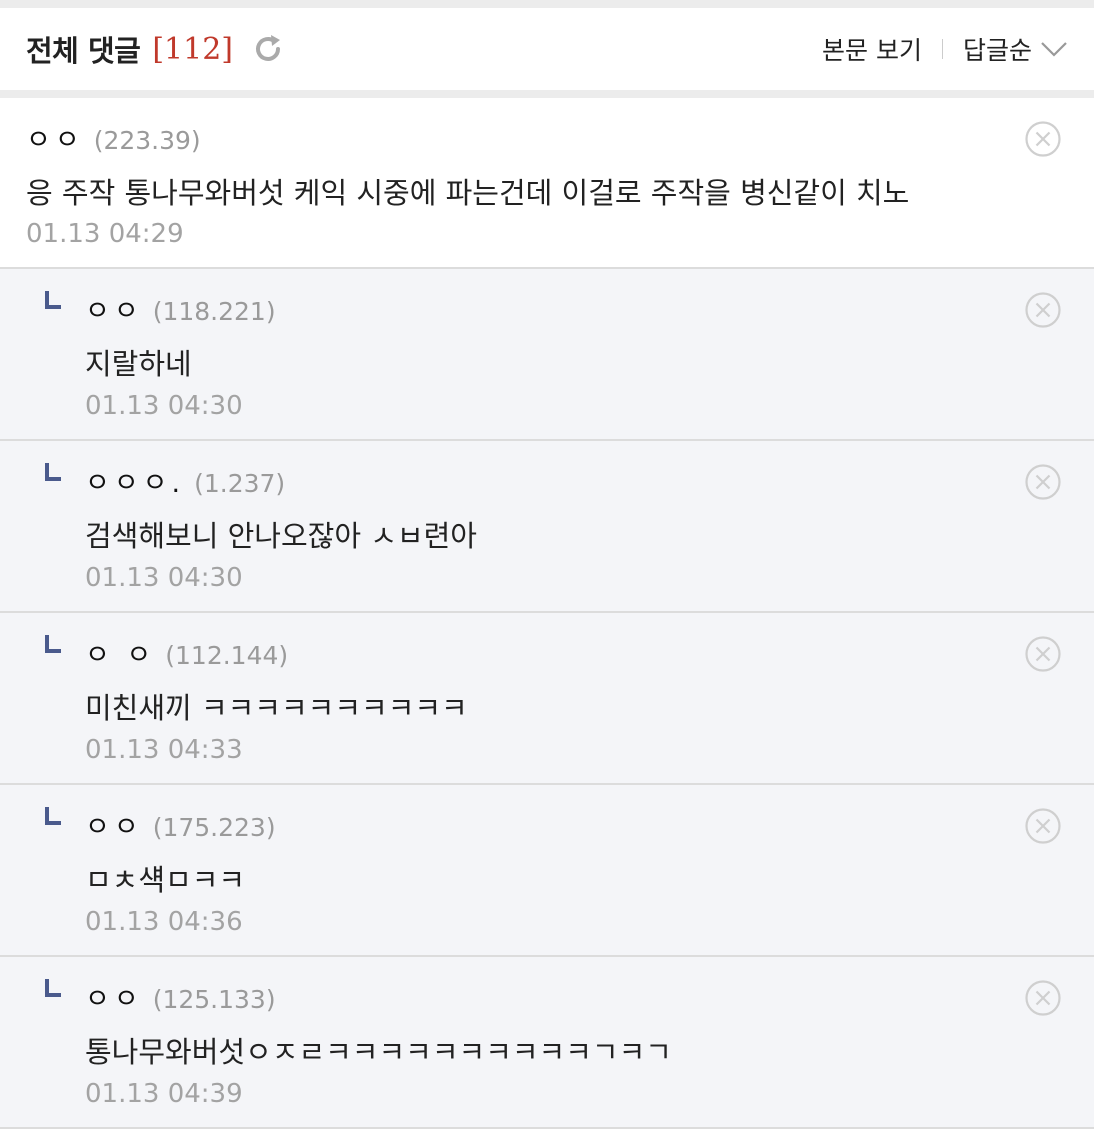  Describe the element at coordinates (214, 827) in the screenshot. I see `comment-ip: (175.223)` at that location.